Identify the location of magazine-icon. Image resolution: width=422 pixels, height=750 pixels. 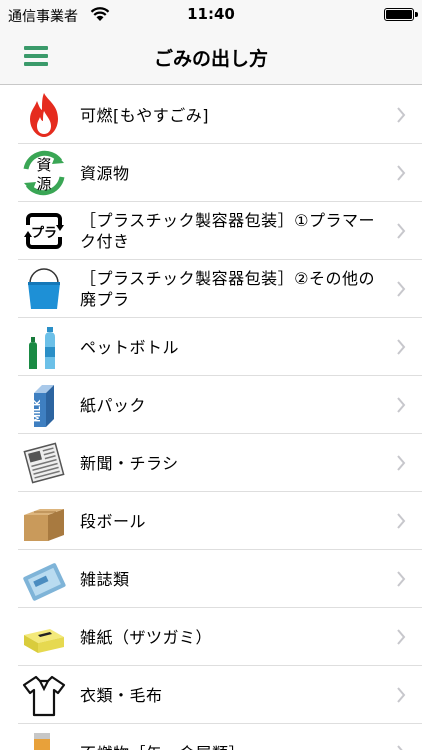
(44, 582).